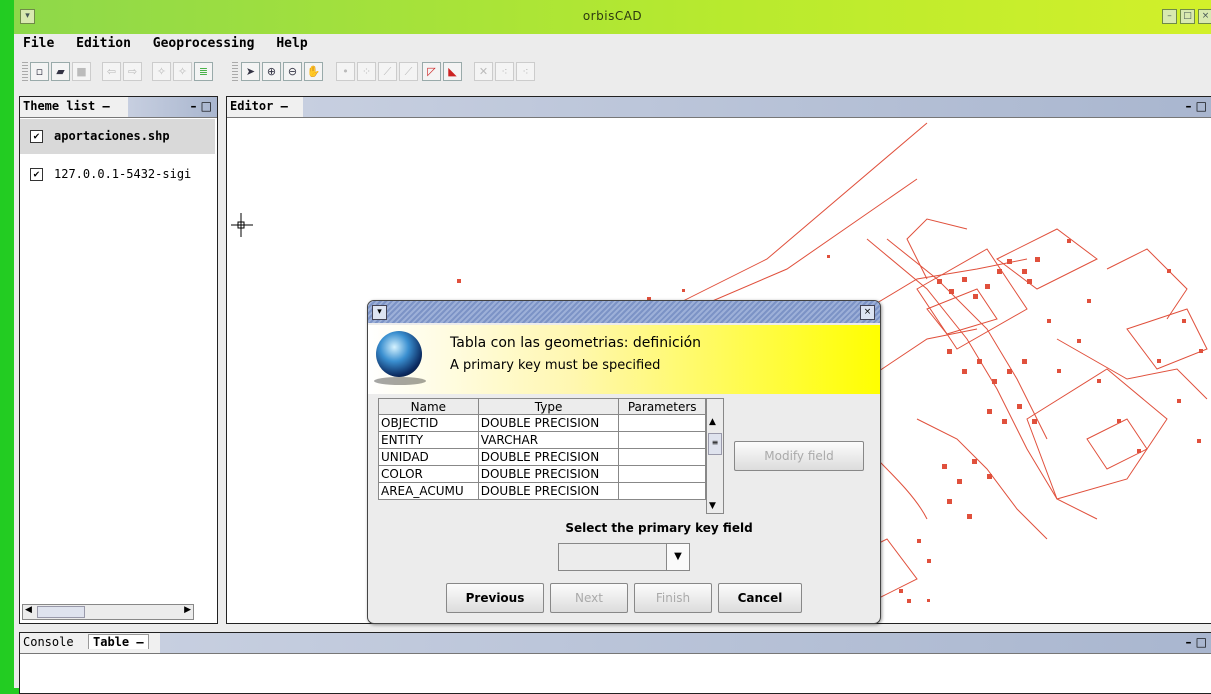  I want to click on remove-layer-icon: ✧, so click(182, 71).